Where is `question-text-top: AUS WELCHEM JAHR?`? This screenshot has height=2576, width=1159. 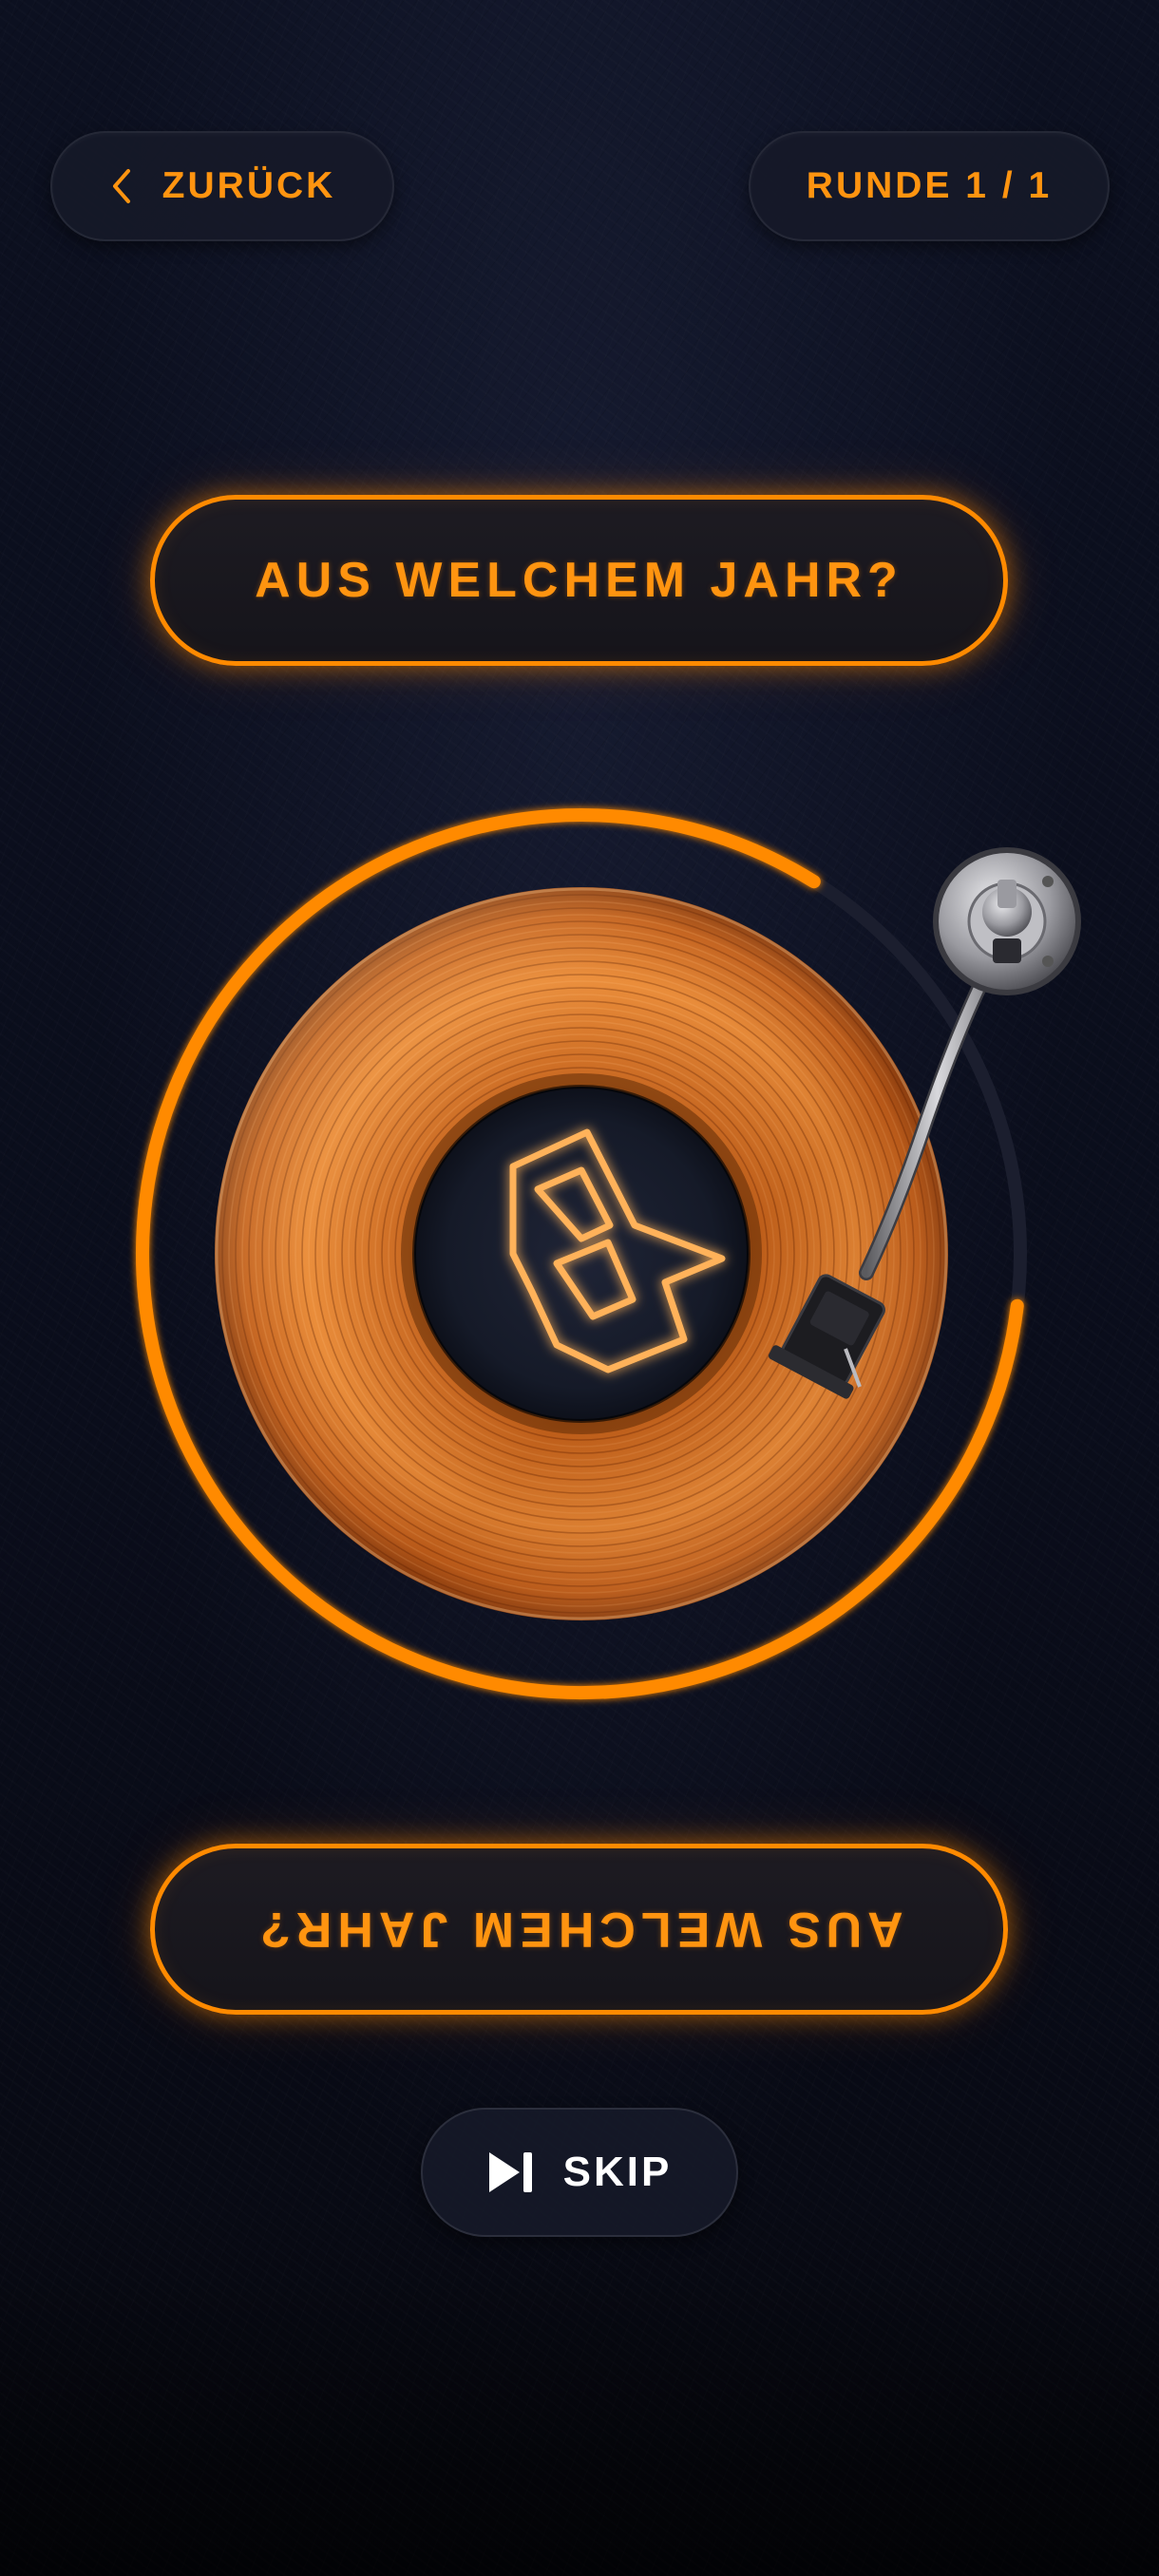
question-text-top: AUS WELCHEM JAHR? is located at coordinates (579, 580).